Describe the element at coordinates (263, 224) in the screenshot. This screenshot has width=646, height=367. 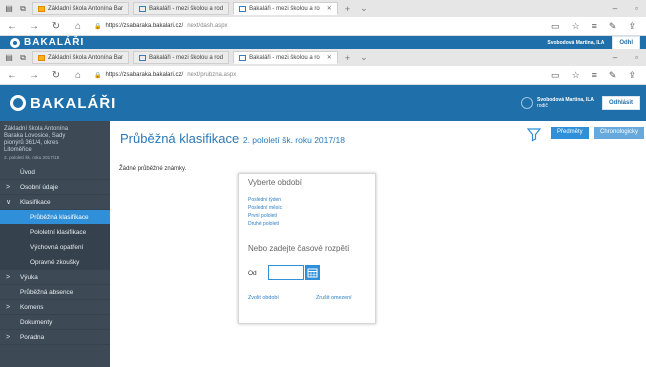
I see `period-link-second-half: Druhé pololetí` at that location.